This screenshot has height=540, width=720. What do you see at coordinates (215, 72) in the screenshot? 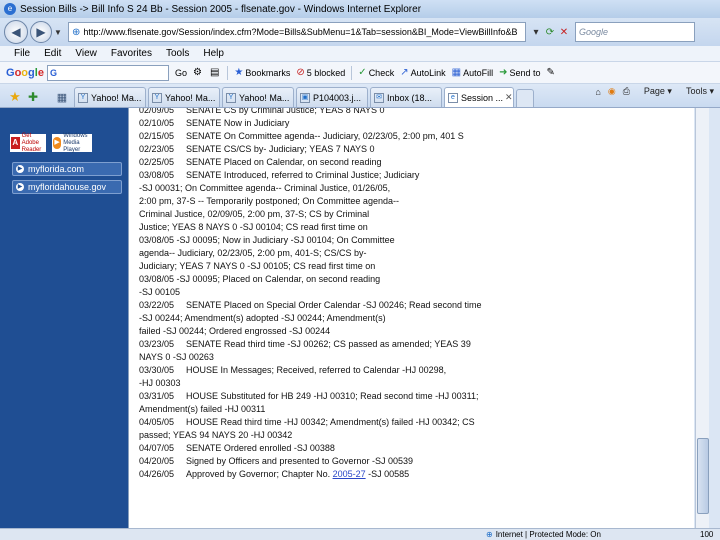
I see `pagerank-button: ▤` at bounding box center [215, 72].